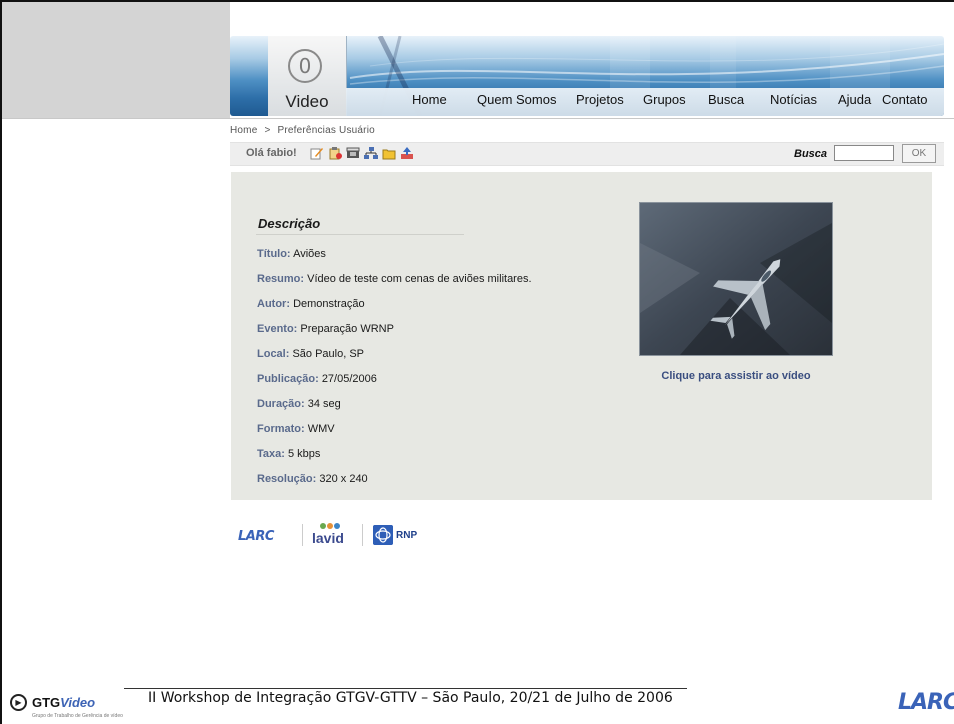 This screenshot has height=724, width=954. What do you see at coordinates (429, 99) in the screenshot?
I see `nav-home: Home` at bounding box center [429, 99].